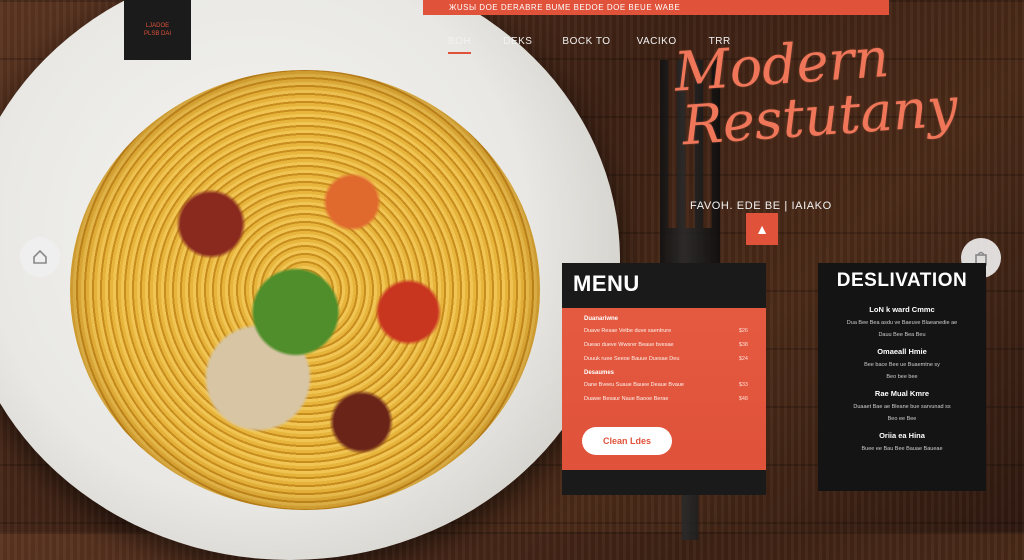 Image resolution: width=1024 pixels, height=560 pixels. I want to click on destination-heading: Oriia ea Hina, so click(902, 435).